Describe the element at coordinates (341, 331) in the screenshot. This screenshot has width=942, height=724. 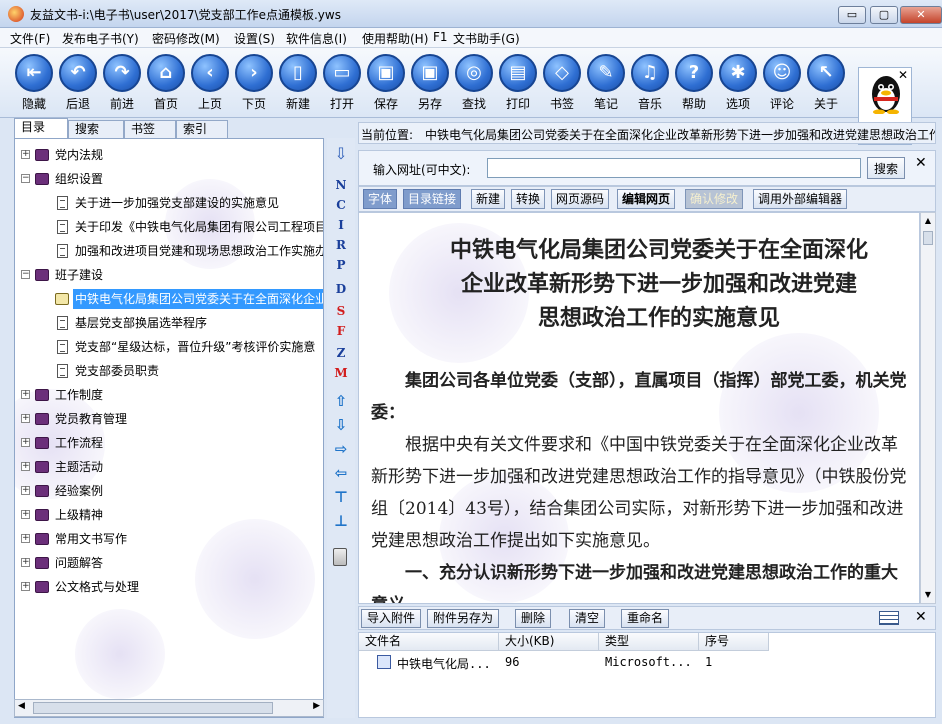
I see `side-format-f: F` at that location.